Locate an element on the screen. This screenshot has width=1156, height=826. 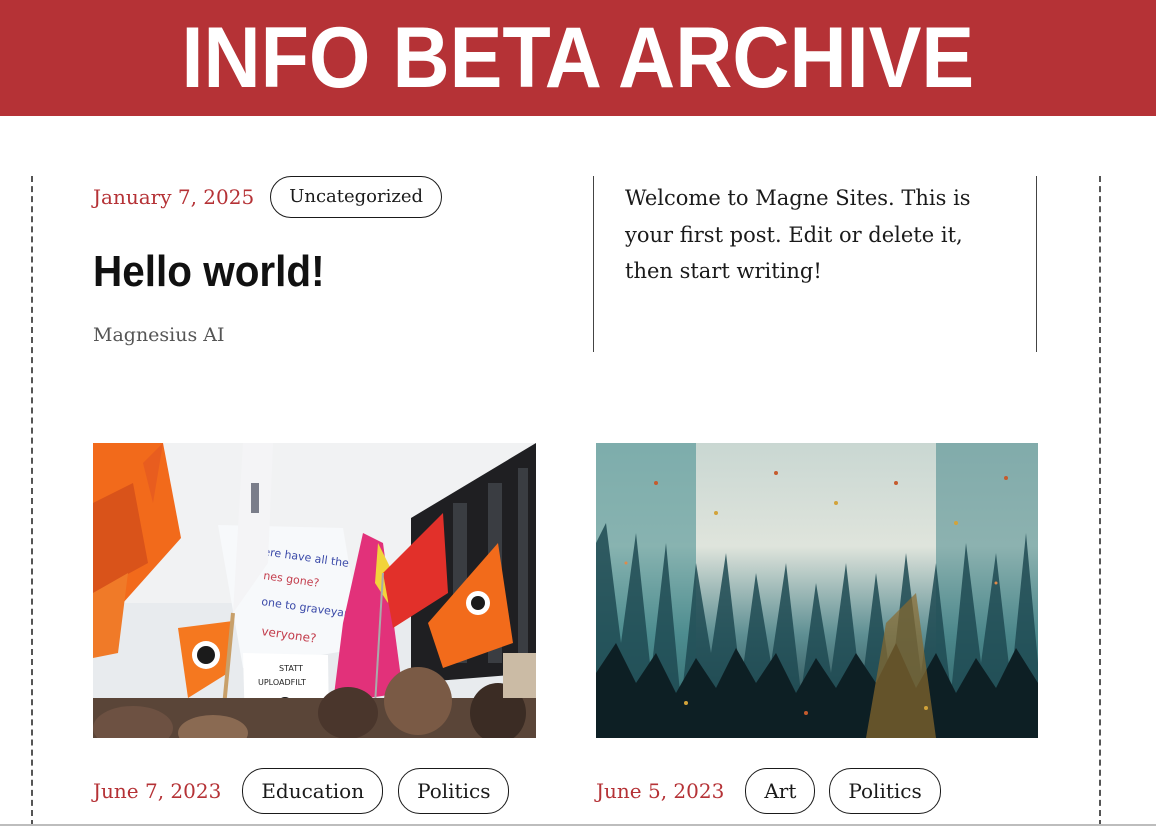
post-meta-2: June 5, 2023 Art Politics is located at coordinates (768, 791).